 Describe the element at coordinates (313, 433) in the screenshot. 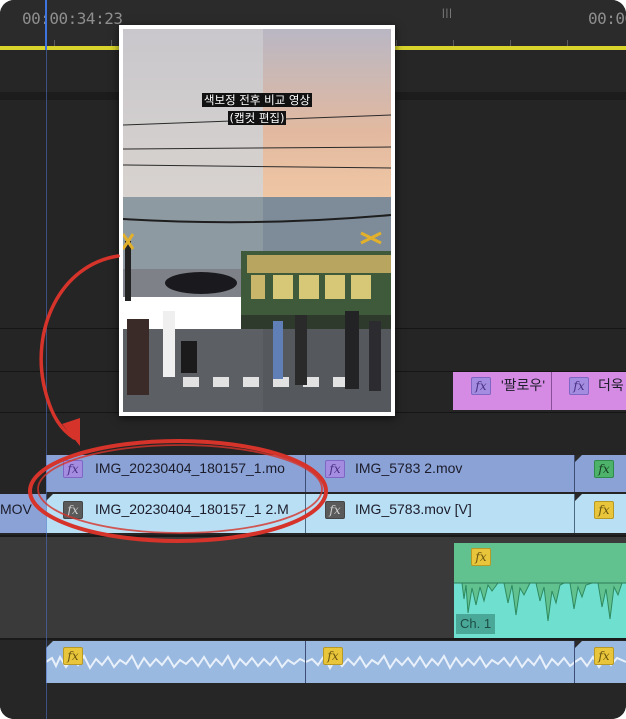

I see `track-lane-gap` at that location.